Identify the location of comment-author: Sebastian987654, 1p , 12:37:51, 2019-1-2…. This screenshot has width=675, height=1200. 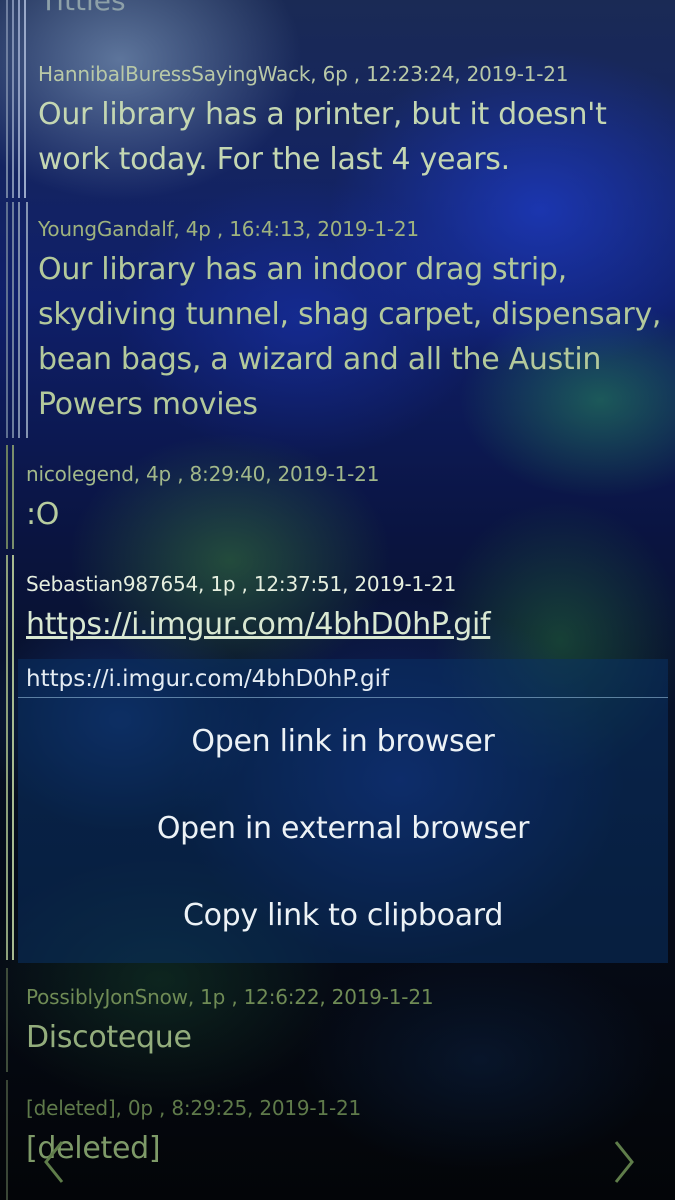
(241, 584).